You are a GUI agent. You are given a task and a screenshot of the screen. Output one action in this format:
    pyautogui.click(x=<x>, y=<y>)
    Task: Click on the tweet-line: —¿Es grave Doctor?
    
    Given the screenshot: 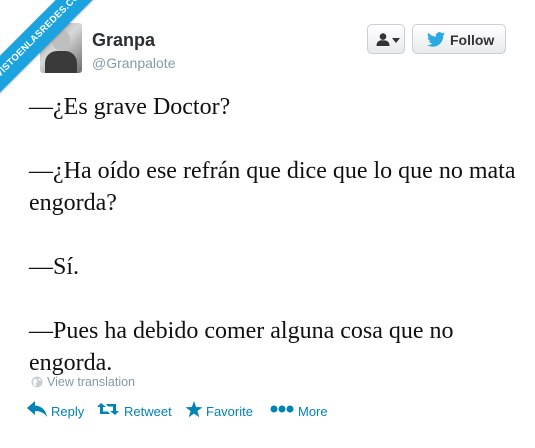 What is the action you would take?
    pyautogui.click(x=130, y=107)
    